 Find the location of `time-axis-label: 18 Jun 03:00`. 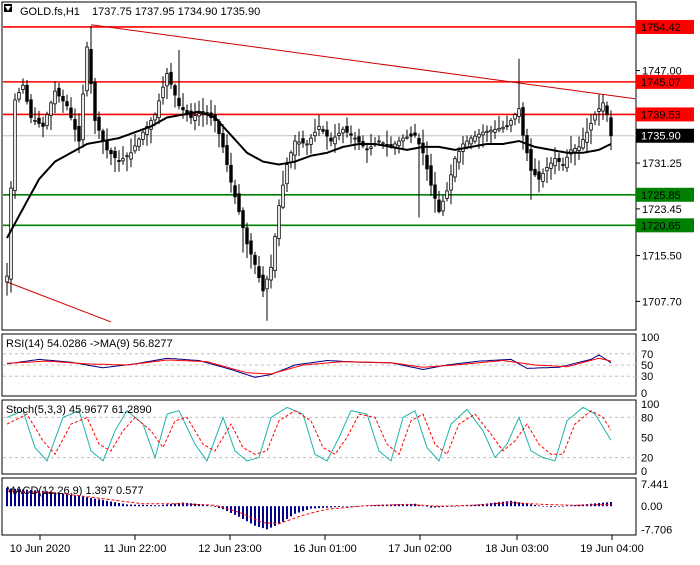

time-axis-label: 18 Jun 03:00 is located at coordinates (517, 549).